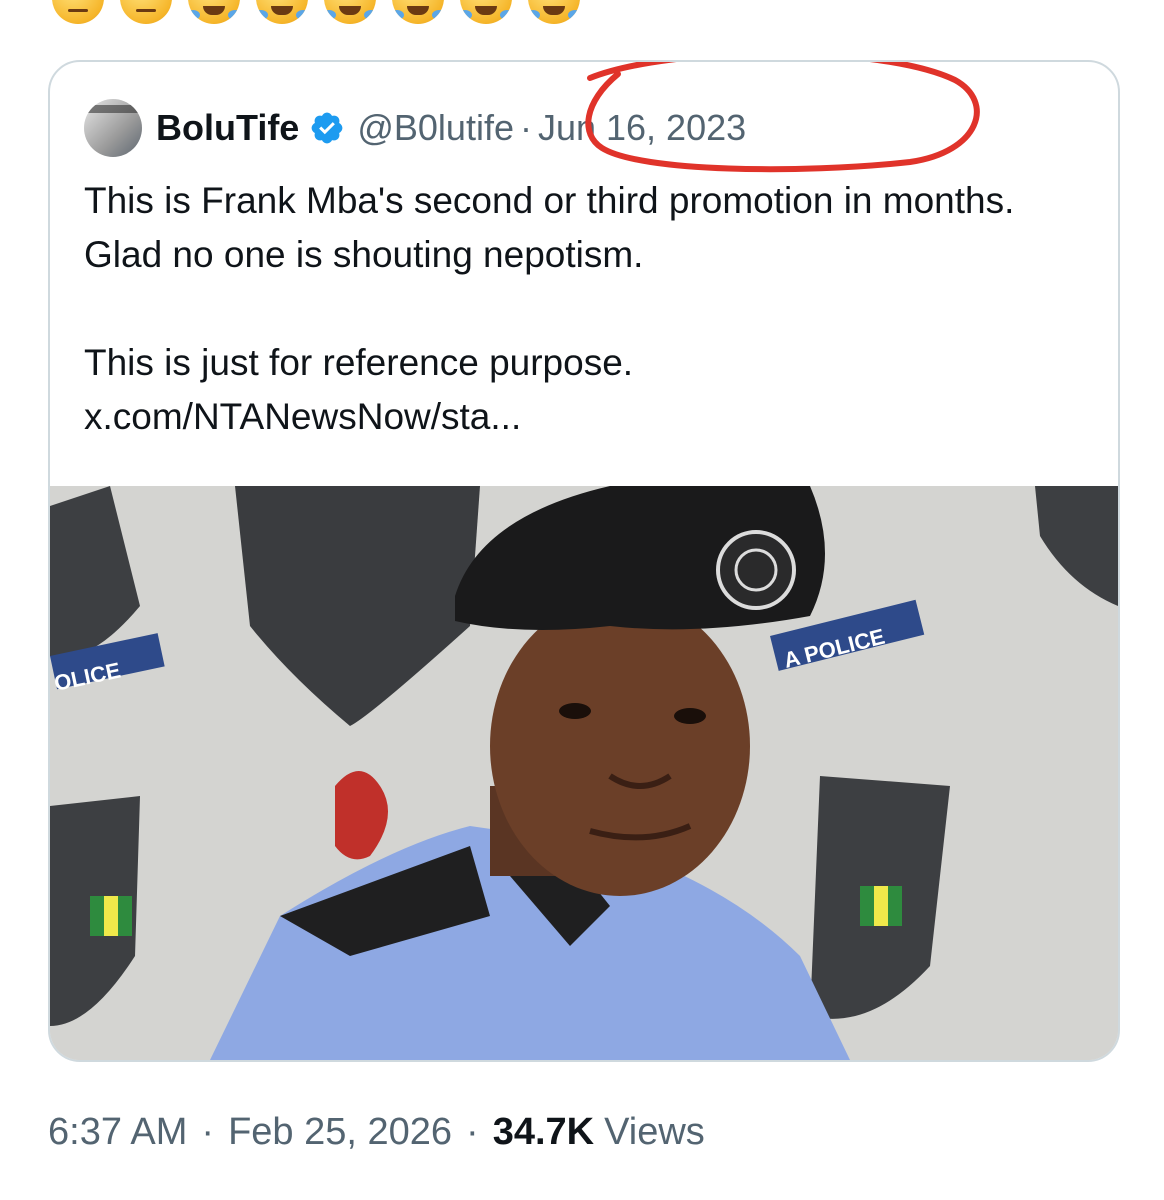  I want to click on tweet-footer: 6:37 AM · Feb 25, 2026 · 34.7K Views, so click(376, 1132).